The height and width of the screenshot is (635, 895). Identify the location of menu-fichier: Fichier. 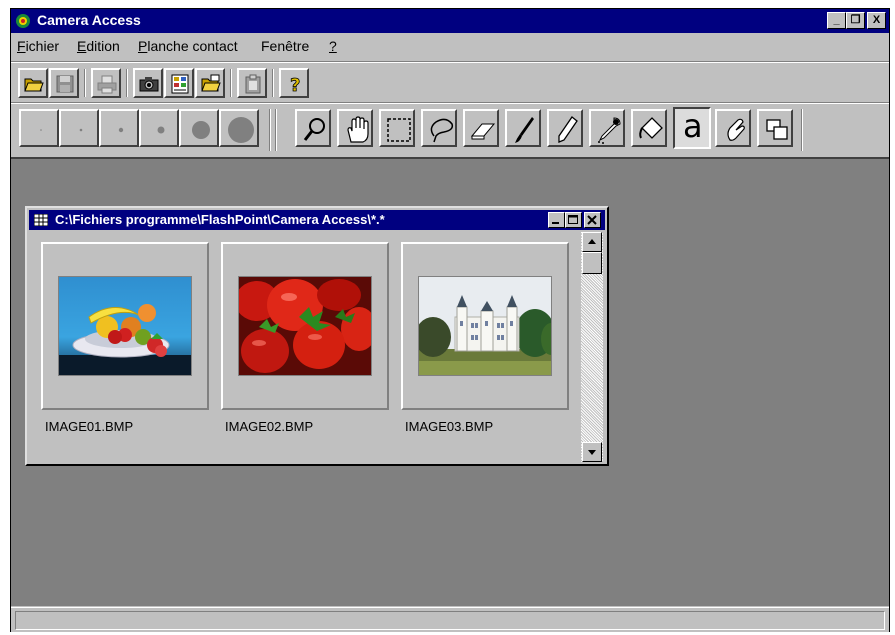
(38, 46).